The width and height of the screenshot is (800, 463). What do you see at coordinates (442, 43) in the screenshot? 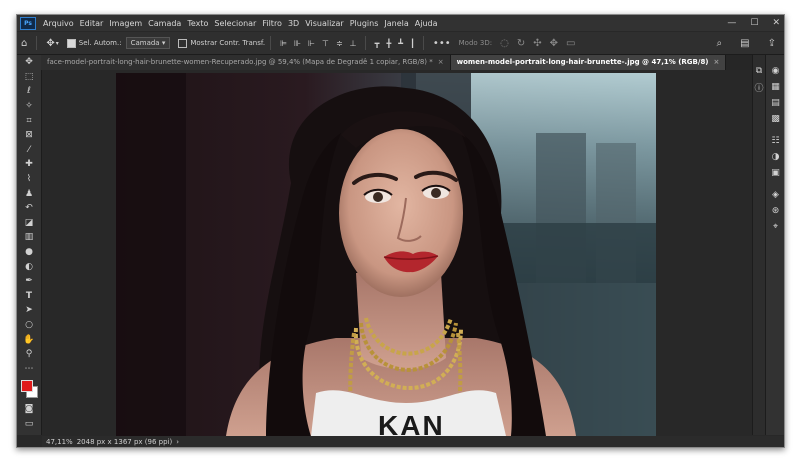
I see `more-options-button: •••` at bounding box center [442, 43].